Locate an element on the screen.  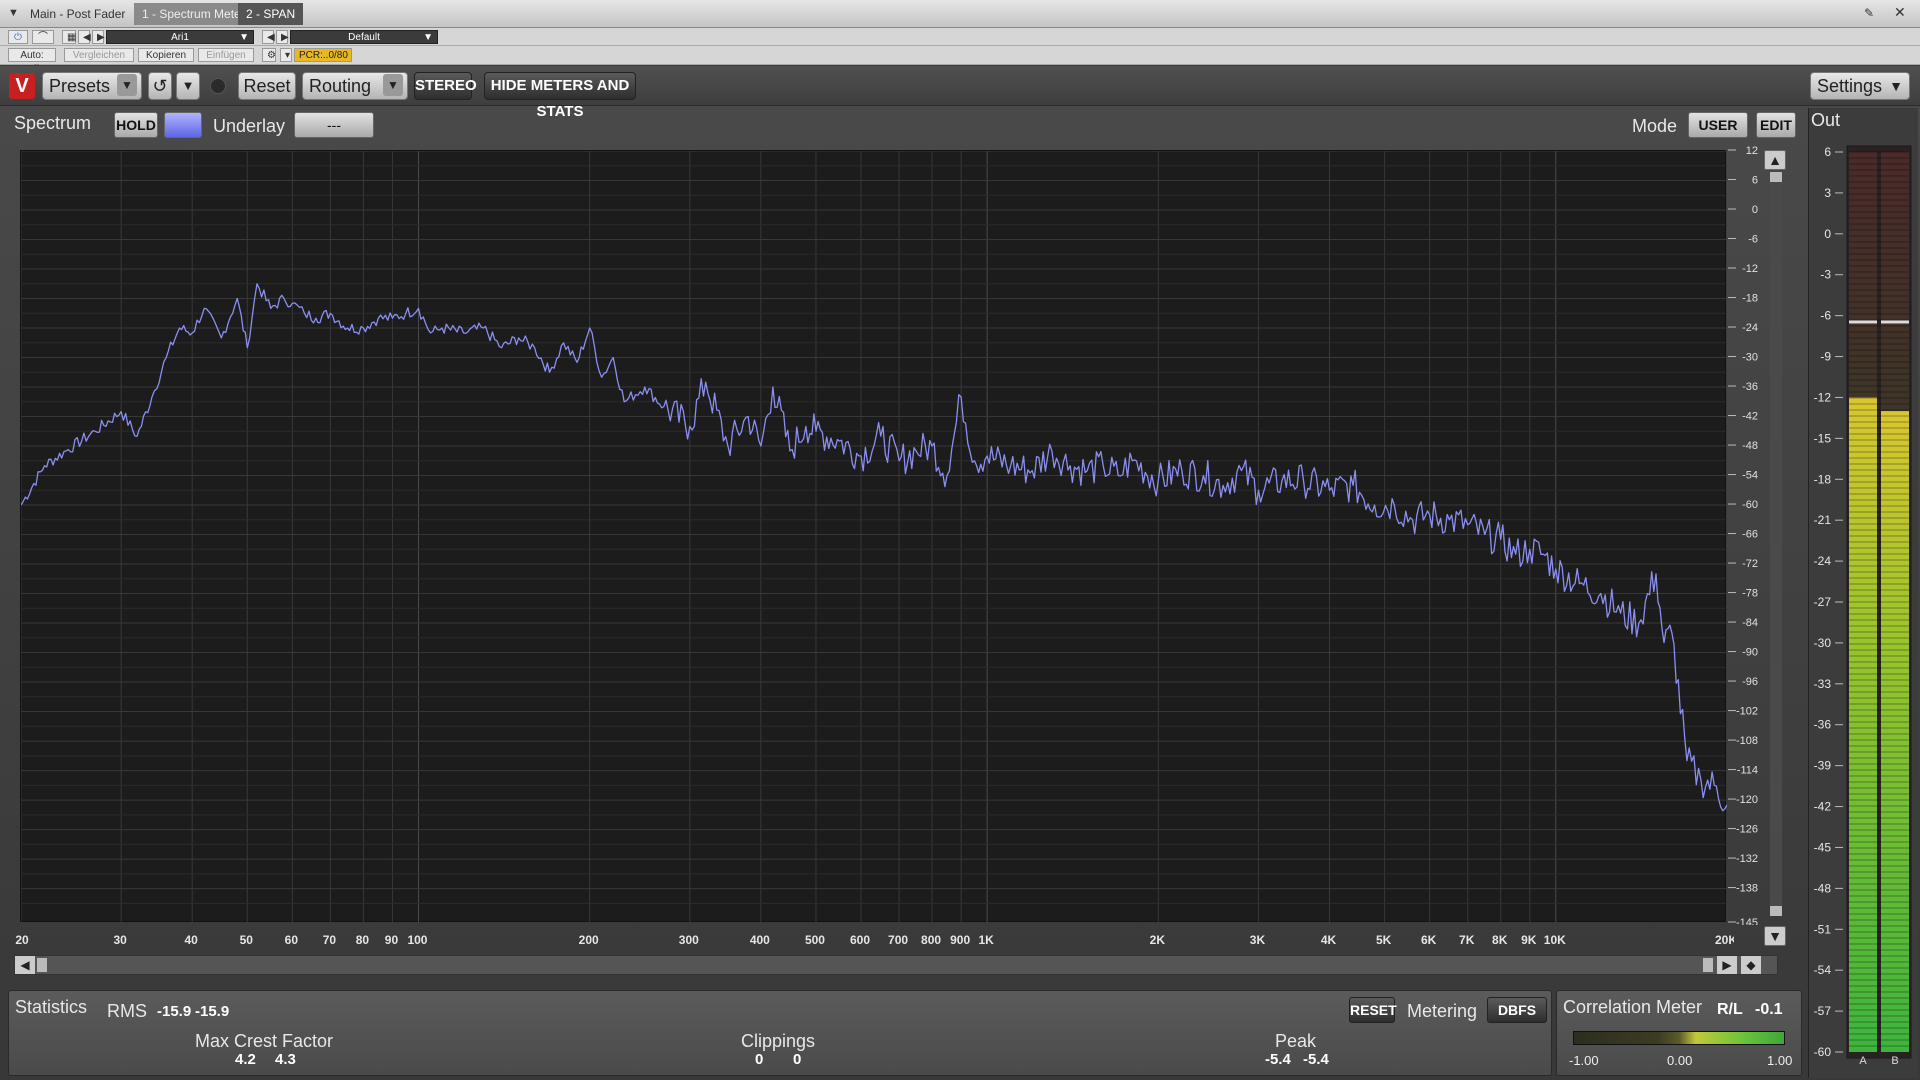
out-channel-label: A is located at coordinates (1863, 1061).